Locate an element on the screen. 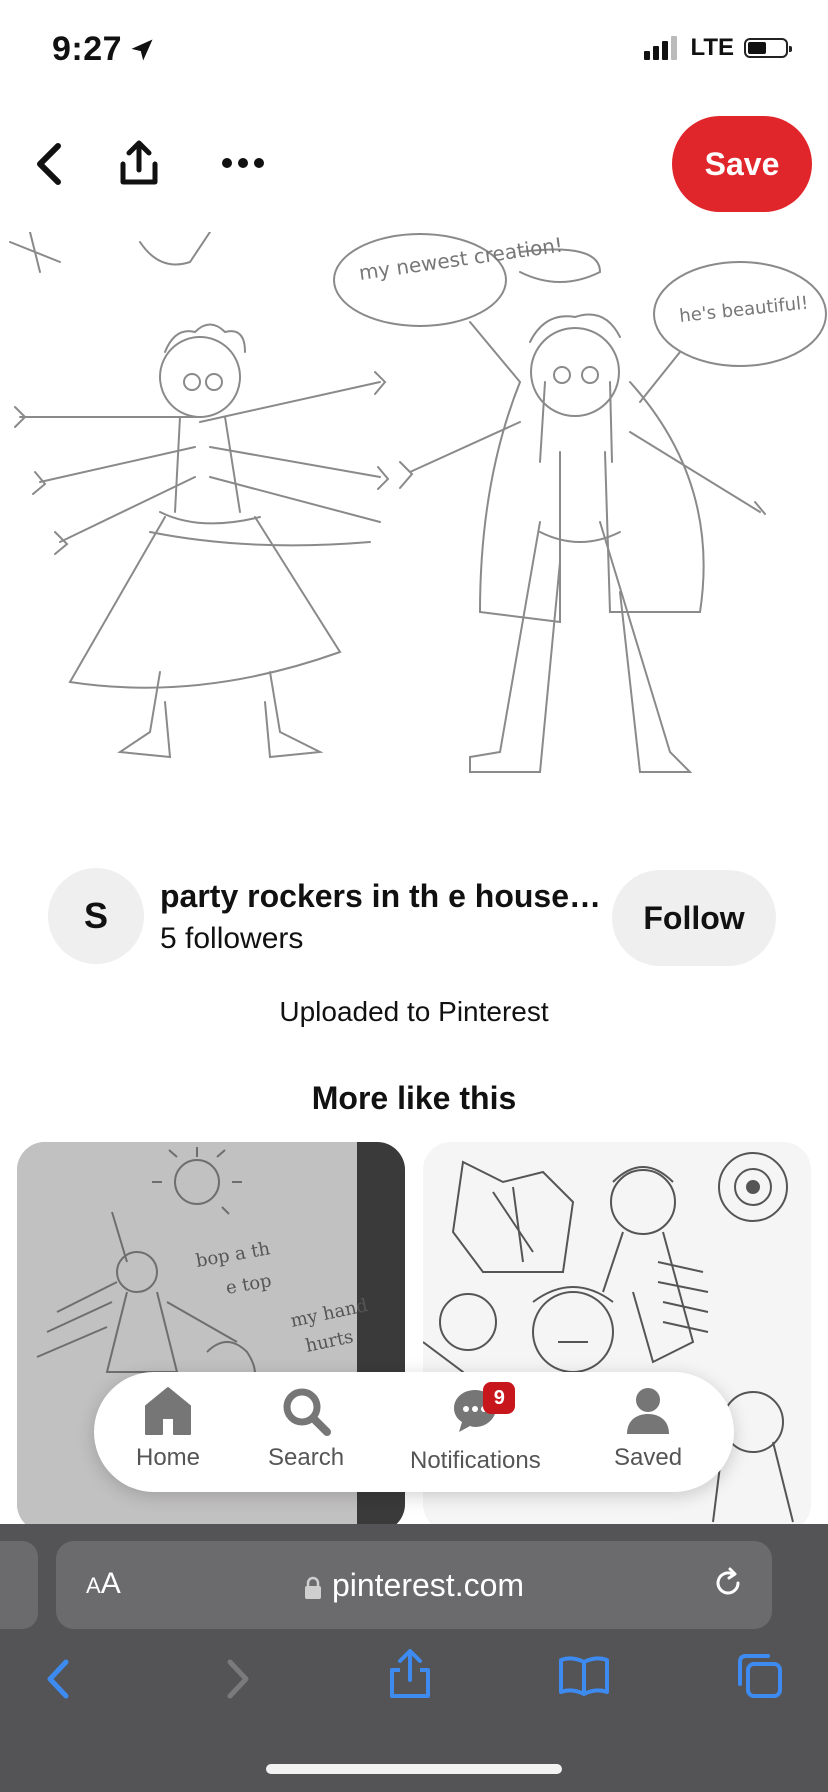 Image resolution: width=828 pixels, height=1792 pixels. reload-icon is located at coordinates (728, 1583).